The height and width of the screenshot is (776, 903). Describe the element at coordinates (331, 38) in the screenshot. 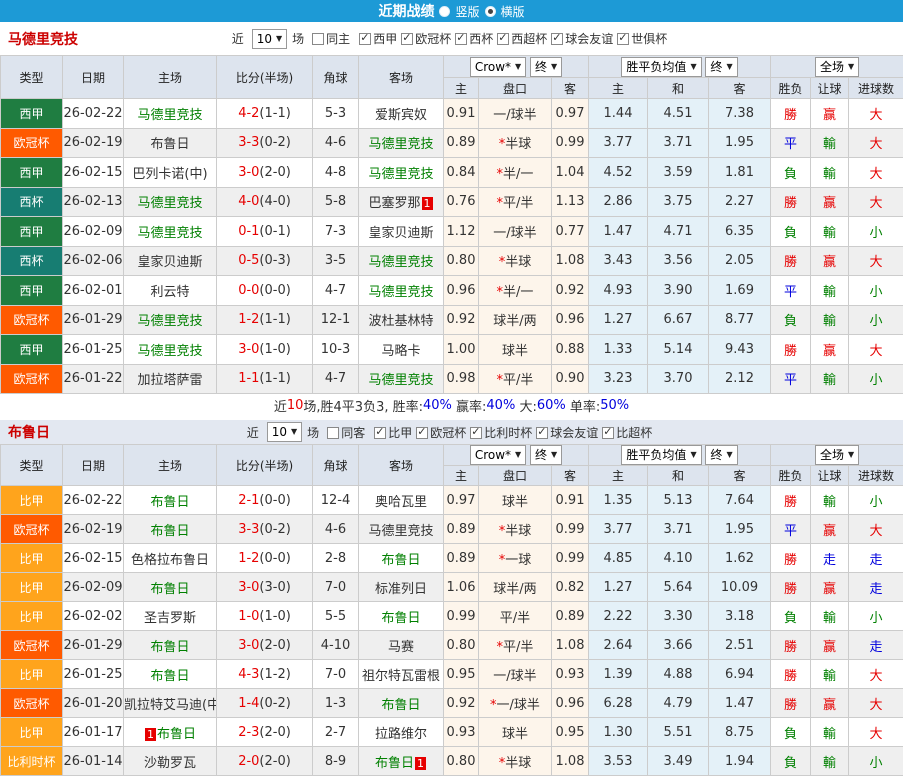

I see `same-home-filter: 同主` at that location.